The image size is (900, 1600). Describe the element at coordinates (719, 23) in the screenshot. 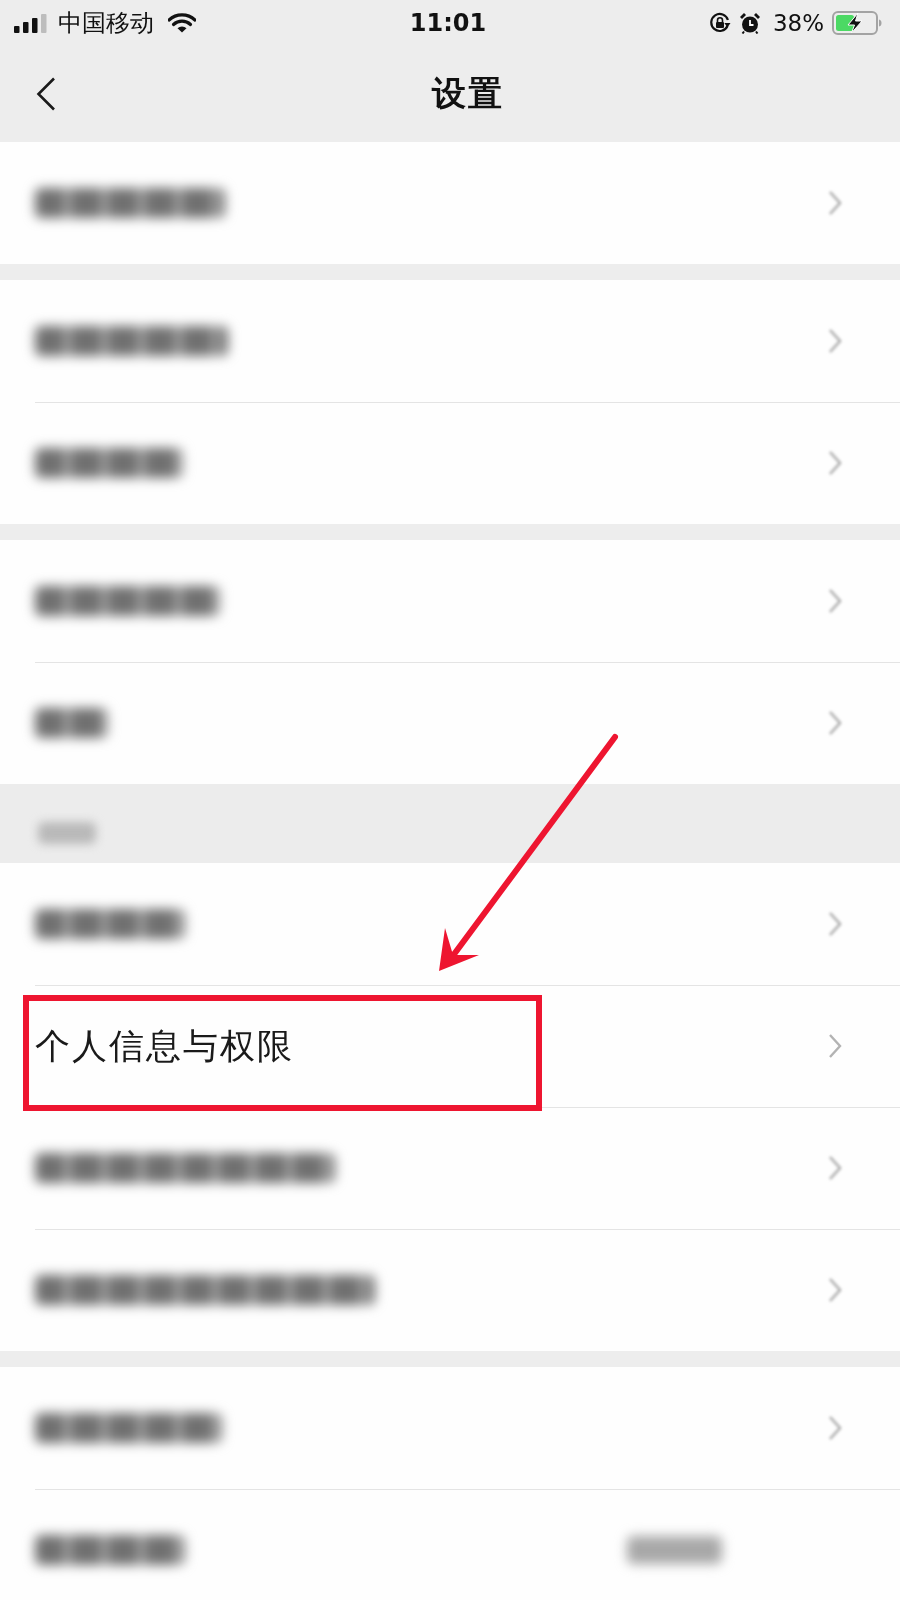

I see `rotation-lock-icon` at that location.